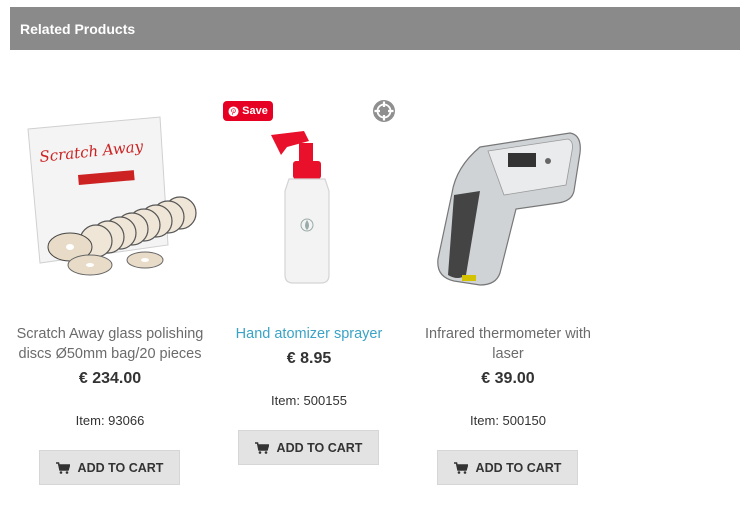 Image resolution: width=740 pixels, height=512 pixels. I want to click on product-title-line: Scratch Away glass polishing, so click(110, 334).